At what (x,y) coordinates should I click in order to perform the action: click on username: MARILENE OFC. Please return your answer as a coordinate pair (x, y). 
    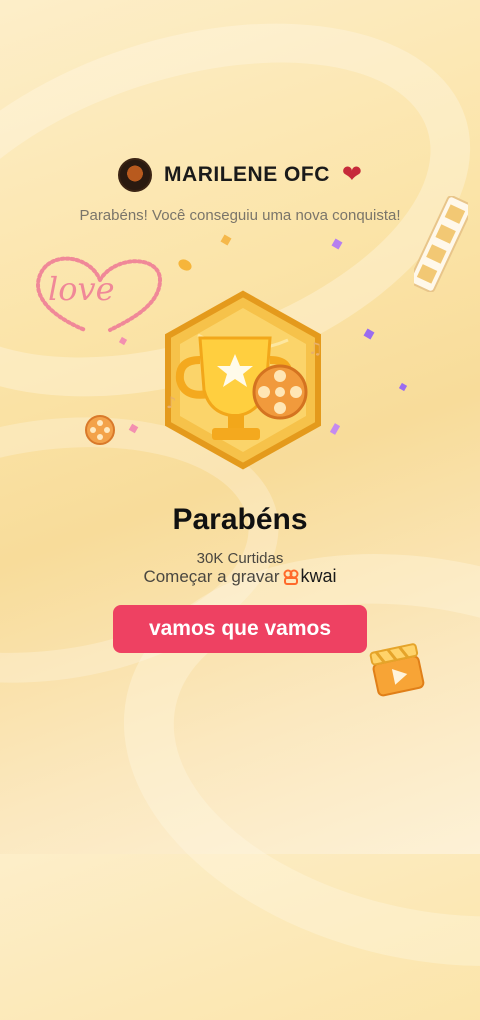
    Looking at the image, I should click on (247, 174).